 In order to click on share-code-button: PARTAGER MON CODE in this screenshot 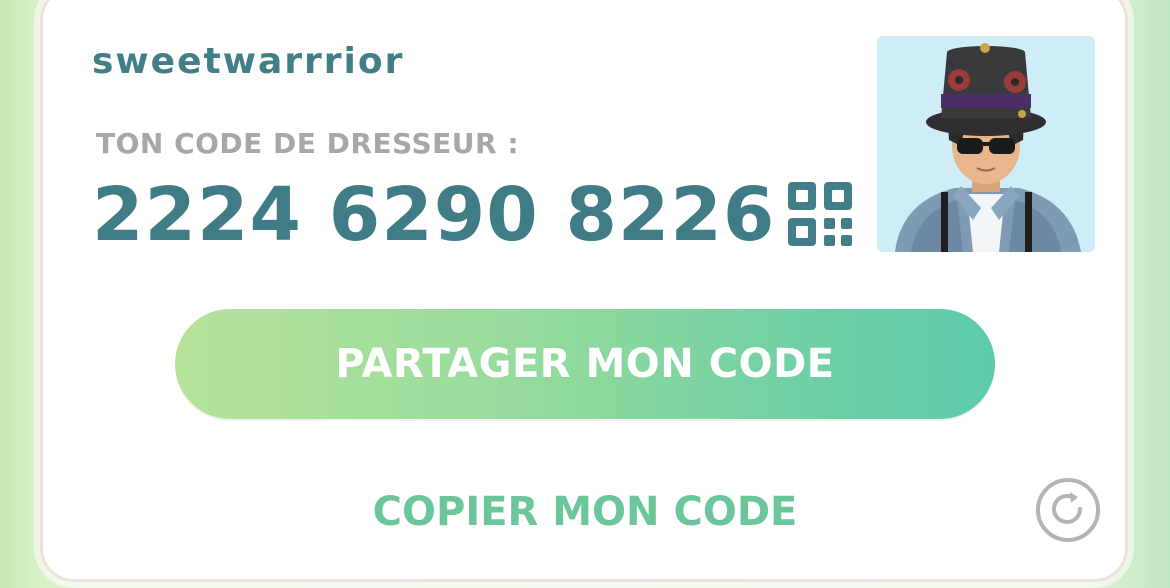, I will do `click(585, 364)`.